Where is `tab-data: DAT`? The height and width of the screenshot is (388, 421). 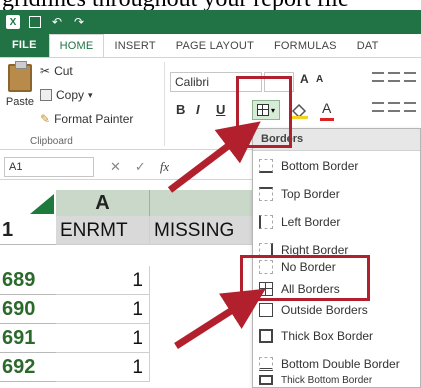 tab-data: DAT is located at coordinates (368, 46).